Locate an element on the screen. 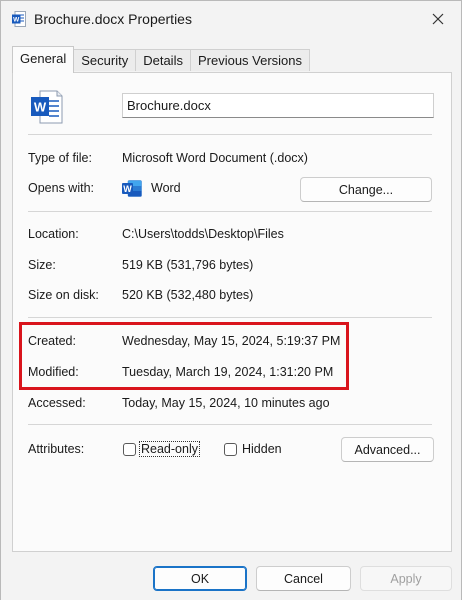 The width and height of the screenshot is (462, 600). tab-details: Details is located at coordinates (163, 60).